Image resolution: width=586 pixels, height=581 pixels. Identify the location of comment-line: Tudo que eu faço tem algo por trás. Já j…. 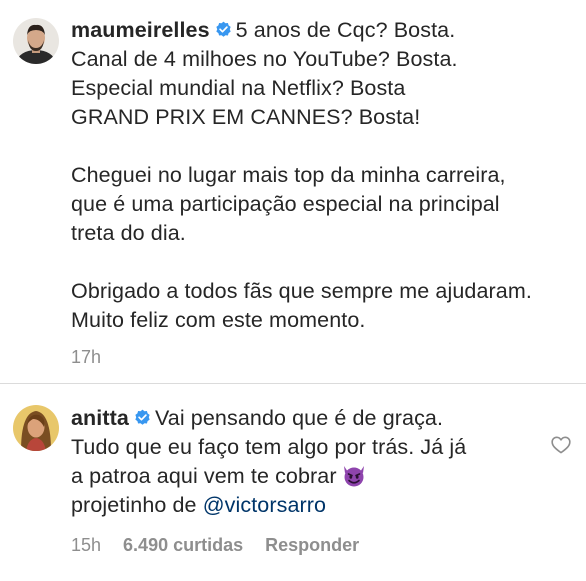
(269, 447).